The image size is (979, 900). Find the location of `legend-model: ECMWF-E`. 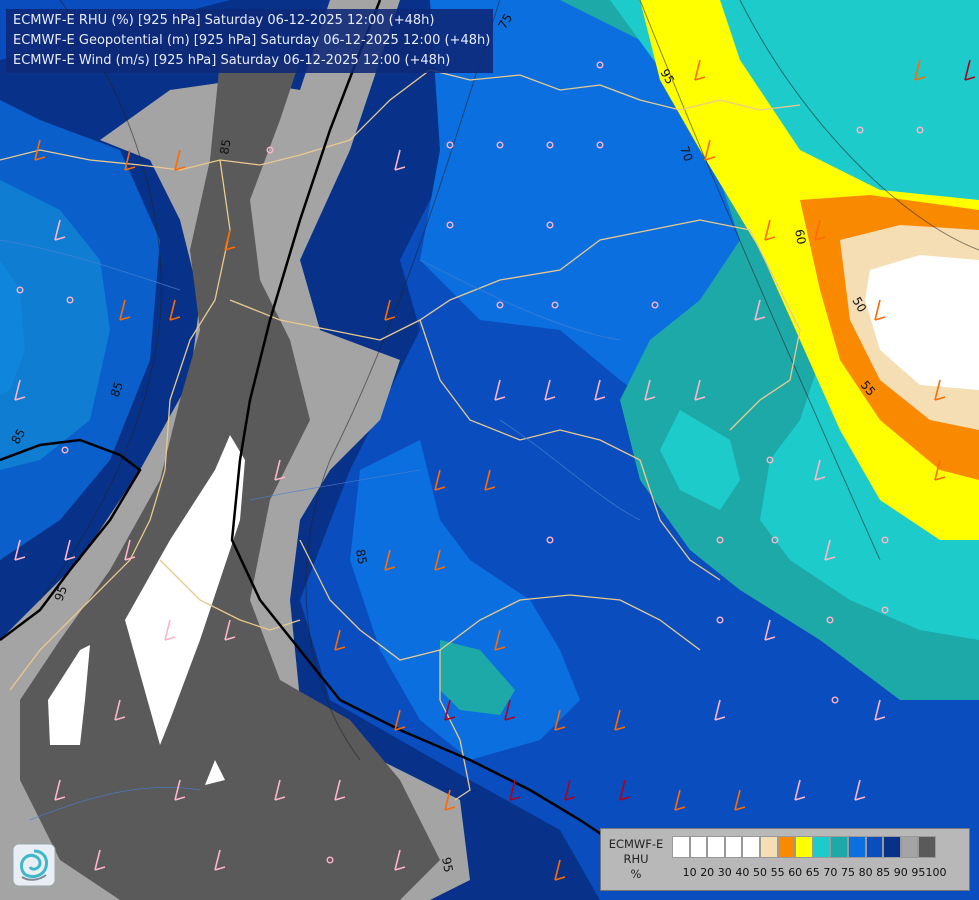

legend-model: ECMWF-E is located at coordinates (636, 844).